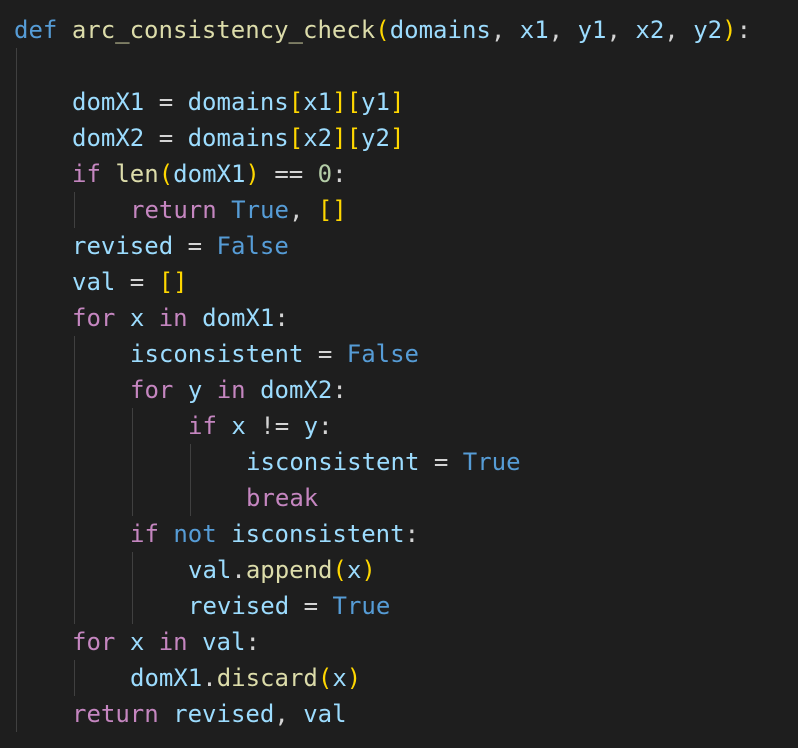 This screenshot has width=798, height=748. Describe the element at coordinates (209, 174) in the screenshot. I see `code-line-content: if len(domX1) == 0:` at that location.